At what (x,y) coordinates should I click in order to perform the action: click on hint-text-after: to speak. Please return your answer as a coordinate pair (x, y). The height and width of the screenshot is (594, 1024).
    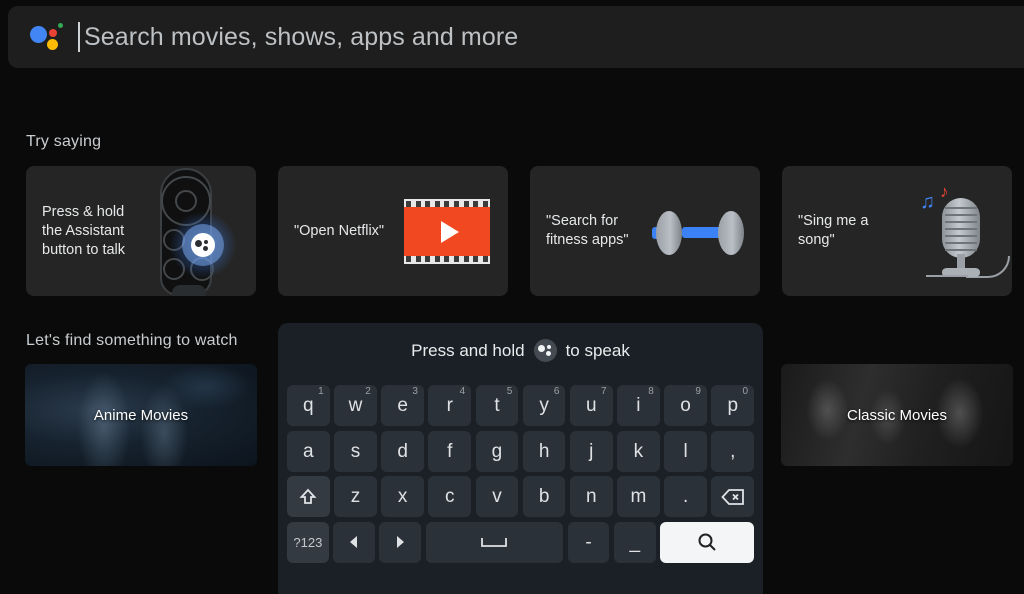
    Looking at the image, I should click on (597, 350).